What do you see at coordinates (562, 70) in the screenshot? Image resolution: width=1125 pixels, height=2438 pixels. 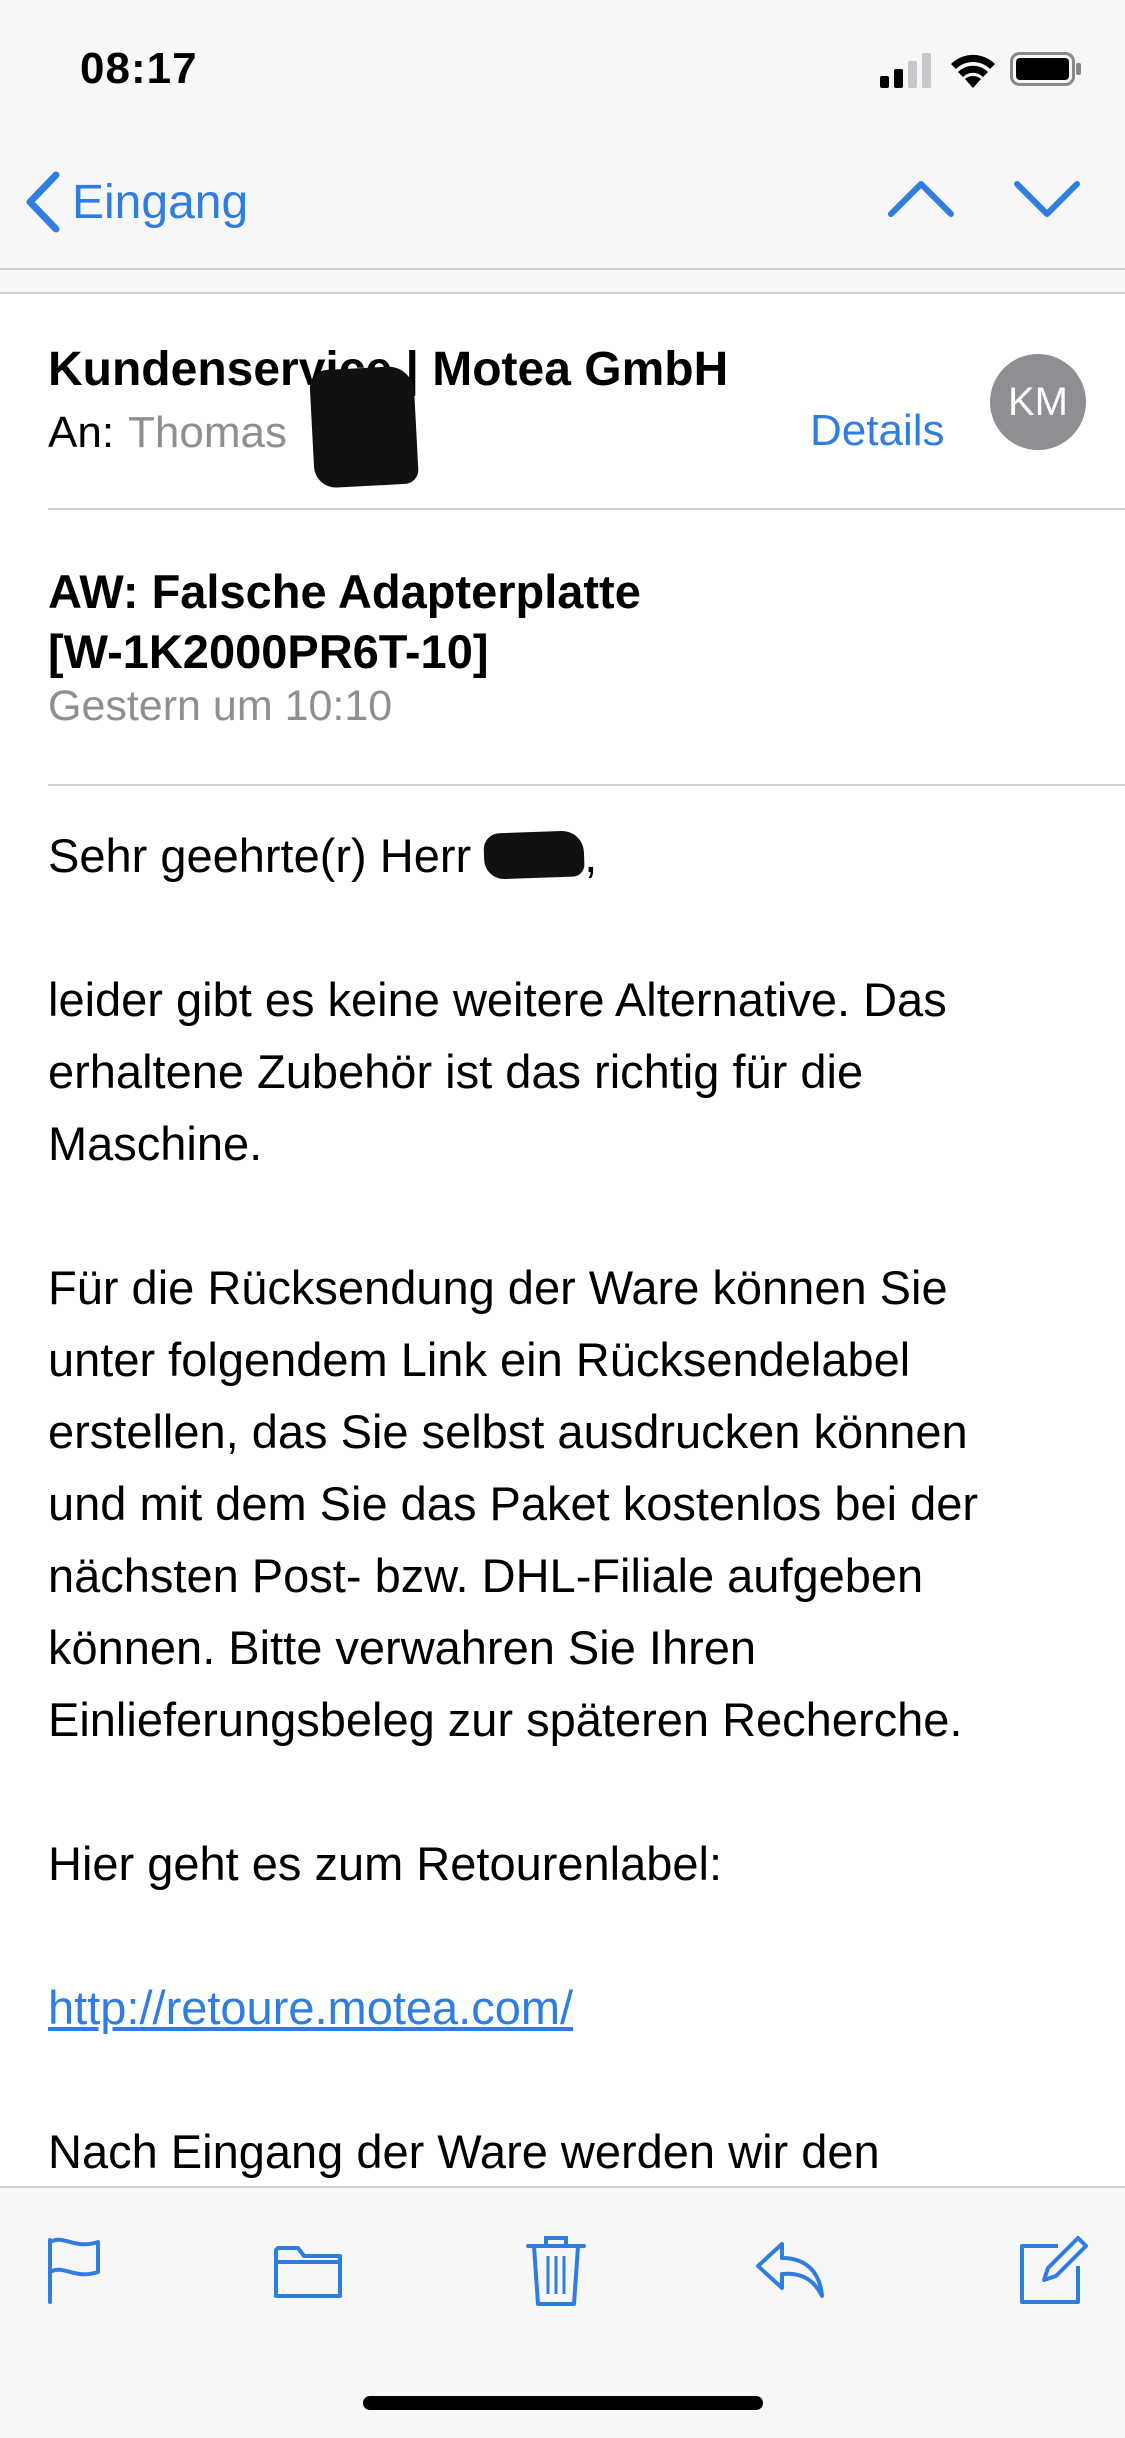 I see `status-bar: 08:17` at bounding box center [562, 70].